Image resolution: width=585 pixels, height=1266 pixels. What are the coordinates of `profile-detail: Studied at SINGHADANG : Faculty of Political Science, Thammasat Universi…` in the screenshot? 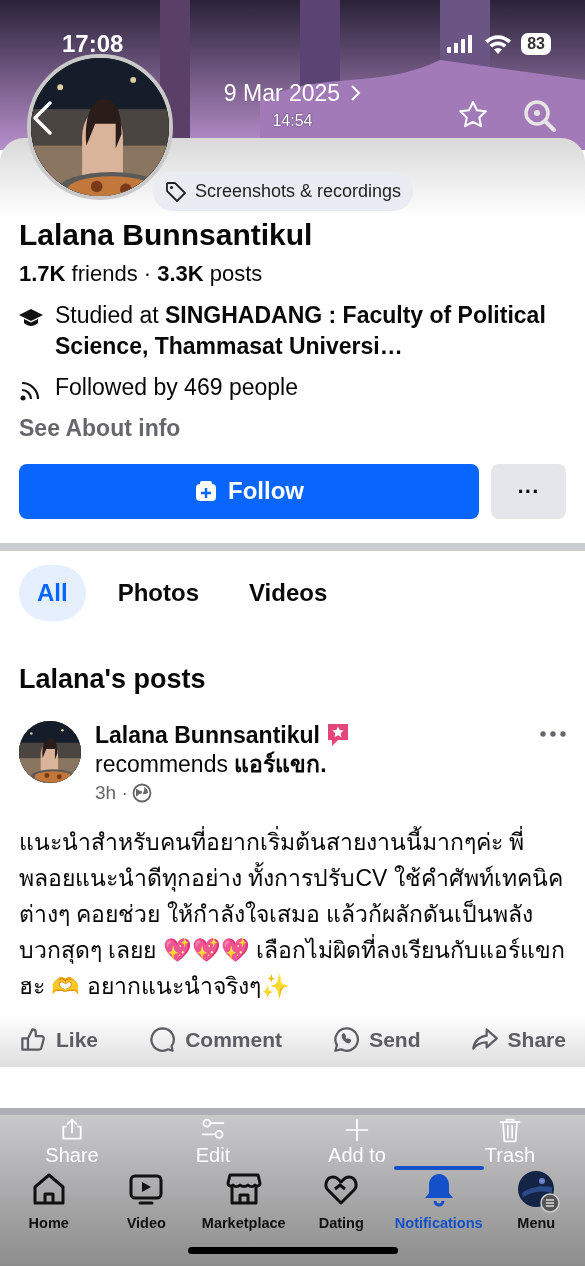 It's located at (301, 331).